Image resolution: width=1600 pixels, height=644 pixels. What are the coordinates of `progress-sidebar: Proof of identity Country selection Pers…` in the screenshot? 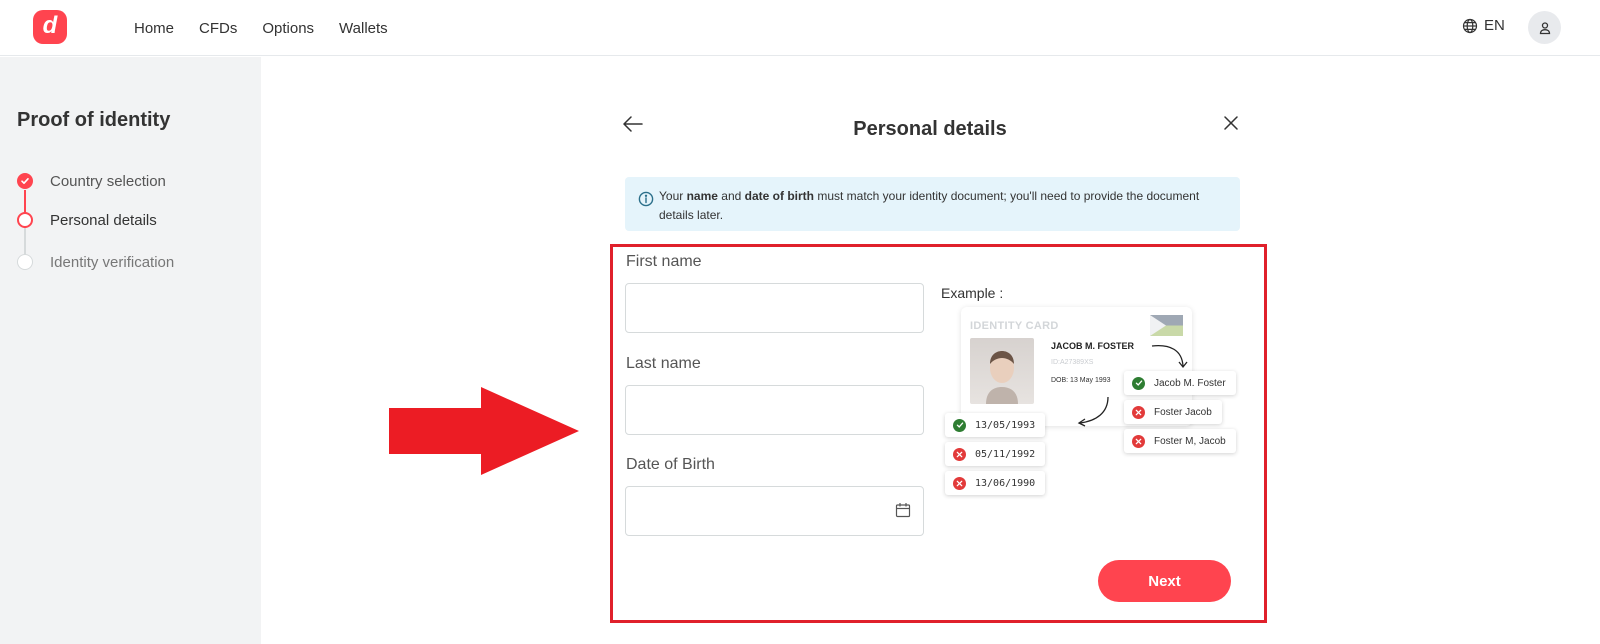 It's located at (130, 350).